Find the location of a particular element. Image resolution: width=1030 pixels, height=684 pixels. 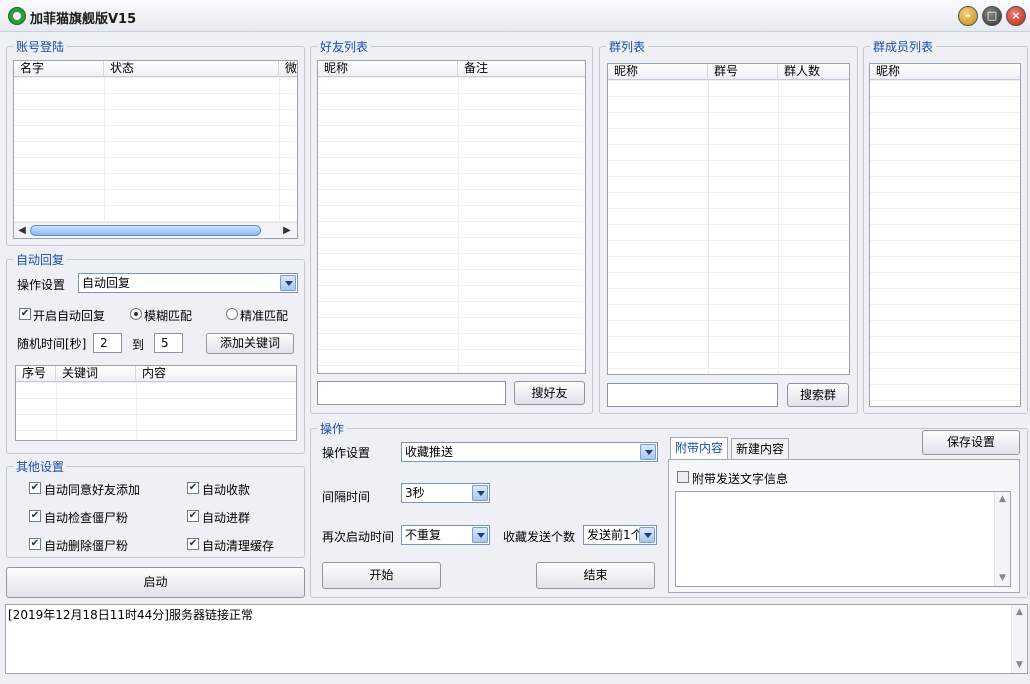

app-icon is located at coordinates (17, 16).